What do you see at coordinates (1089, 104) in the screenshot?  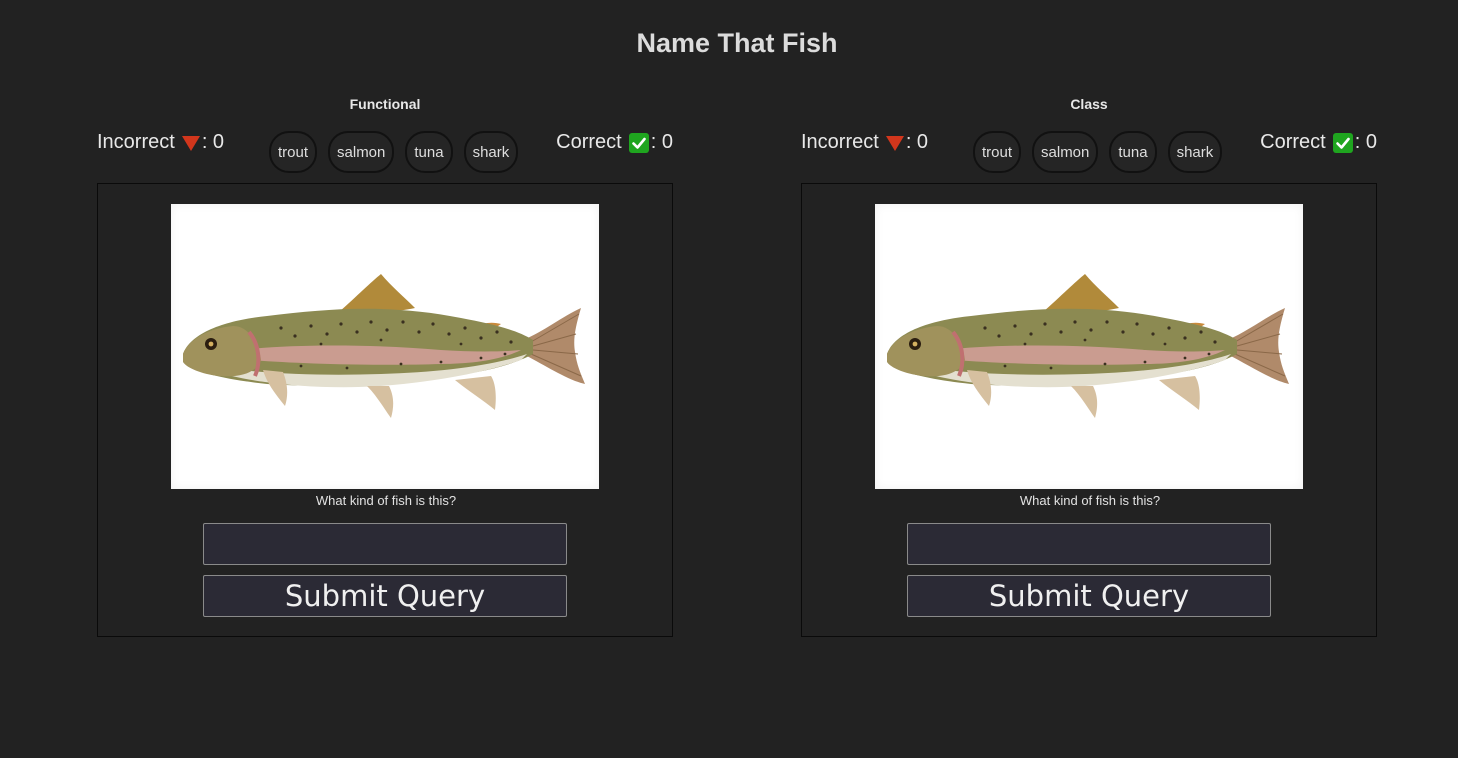 I see `panel-title: Class` at bounding box center [1089, 104].